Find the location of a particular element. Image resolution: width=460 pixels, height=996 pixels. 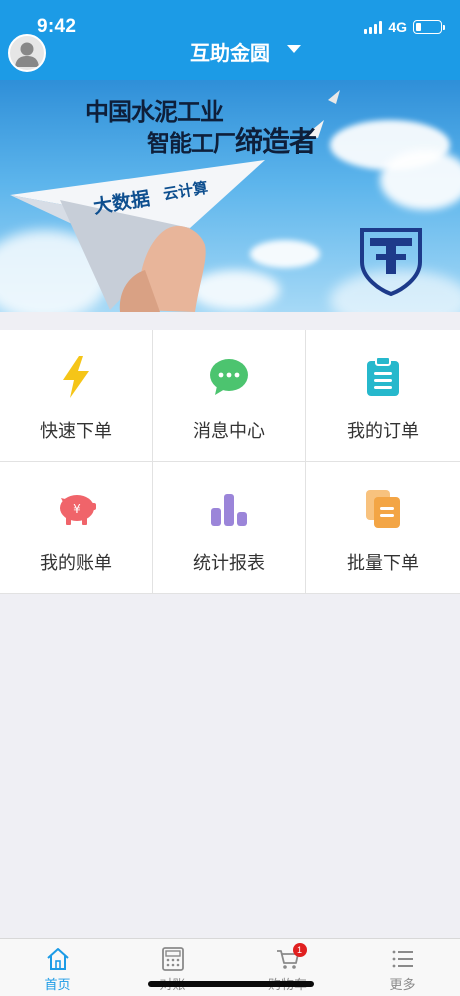

piggy-bank-icon: ¥ is located at coordinates (76, 509).